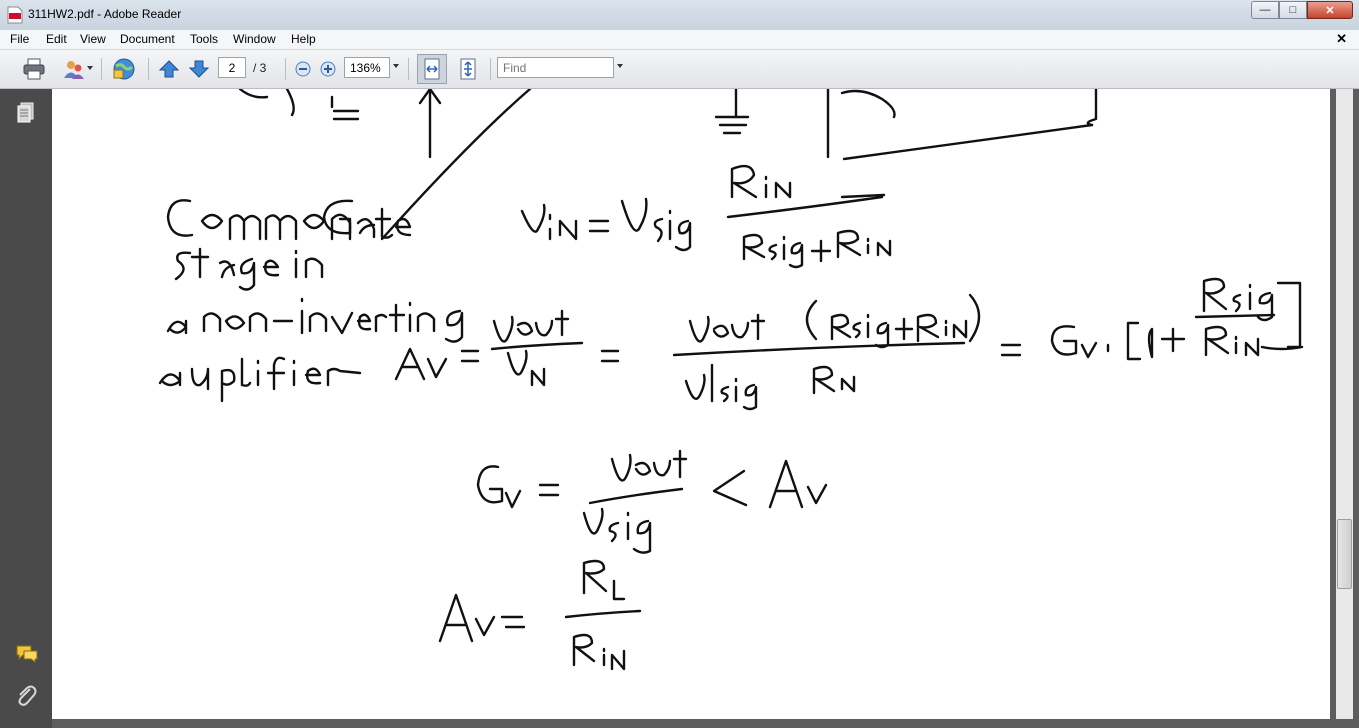  I want to click on globe-icon, so click(124, 68).